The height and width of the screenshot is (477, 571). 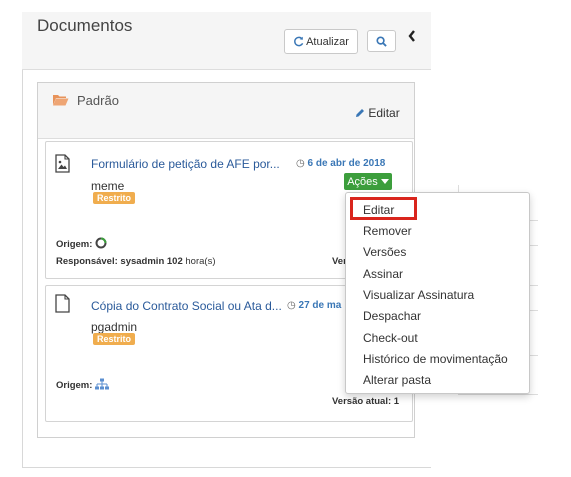 I want to click on responsible-value: sysadmin 102, so click(x=151, y=261).